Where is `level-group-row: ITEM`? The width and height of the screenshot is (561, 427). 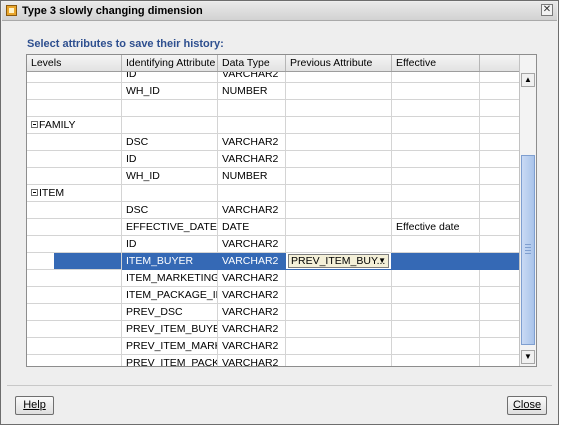
level-group-row: ITEM is located at coordinates (273, 193).